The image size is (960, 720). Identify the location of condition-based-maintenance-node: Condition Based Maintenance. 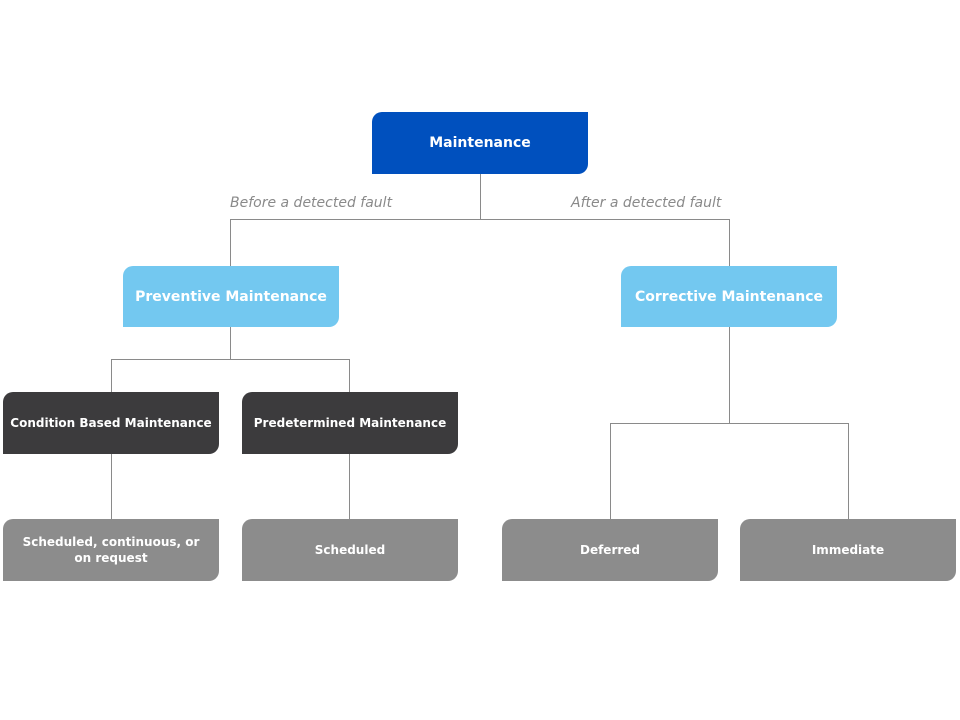
(111, 423).